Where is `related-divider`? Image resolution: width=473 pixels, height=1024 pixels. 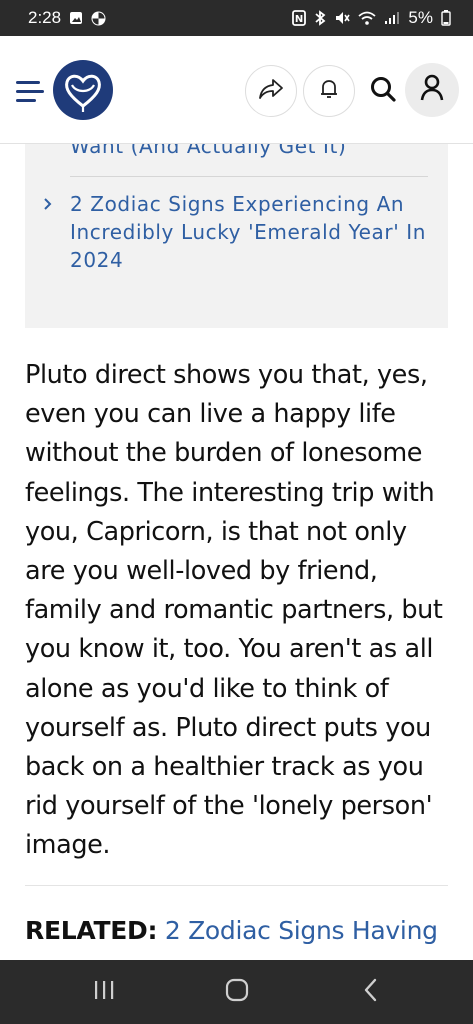 related-divider is located at coordinates (249, 176).